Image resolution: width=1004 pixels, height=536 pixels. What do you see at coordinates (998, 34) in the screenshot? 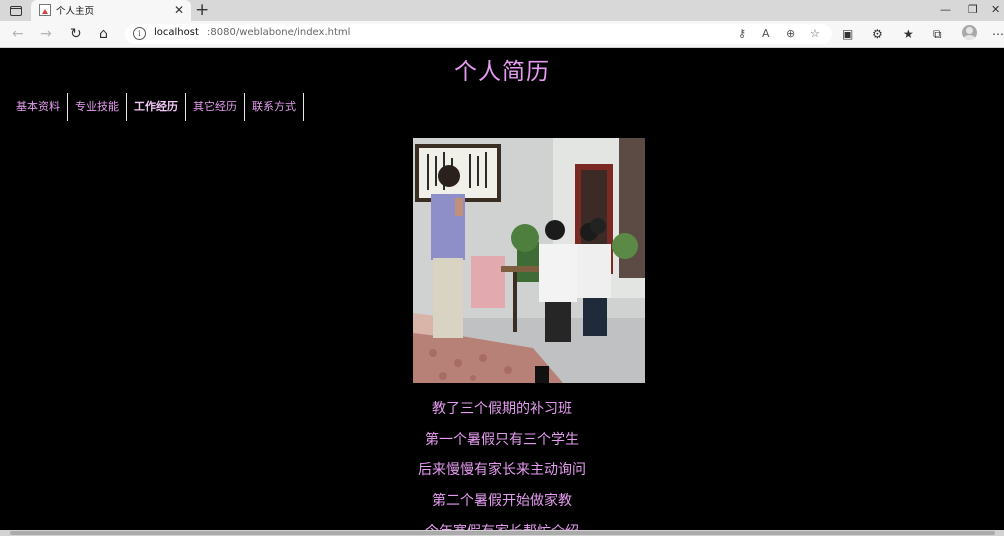
I see `more-menu-icon: ⋯` at bounding box center [998, 34].